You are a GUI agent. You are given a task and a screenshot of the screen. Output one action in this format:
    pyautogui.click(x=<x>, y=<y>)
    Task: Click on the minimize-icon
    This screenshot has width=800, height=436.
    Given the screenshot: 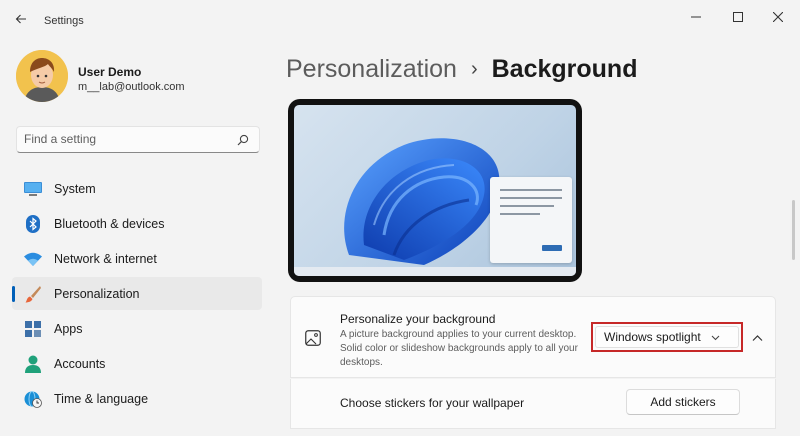 What is the action you would take?
    pyautogui.click(x=696, y=17)
    